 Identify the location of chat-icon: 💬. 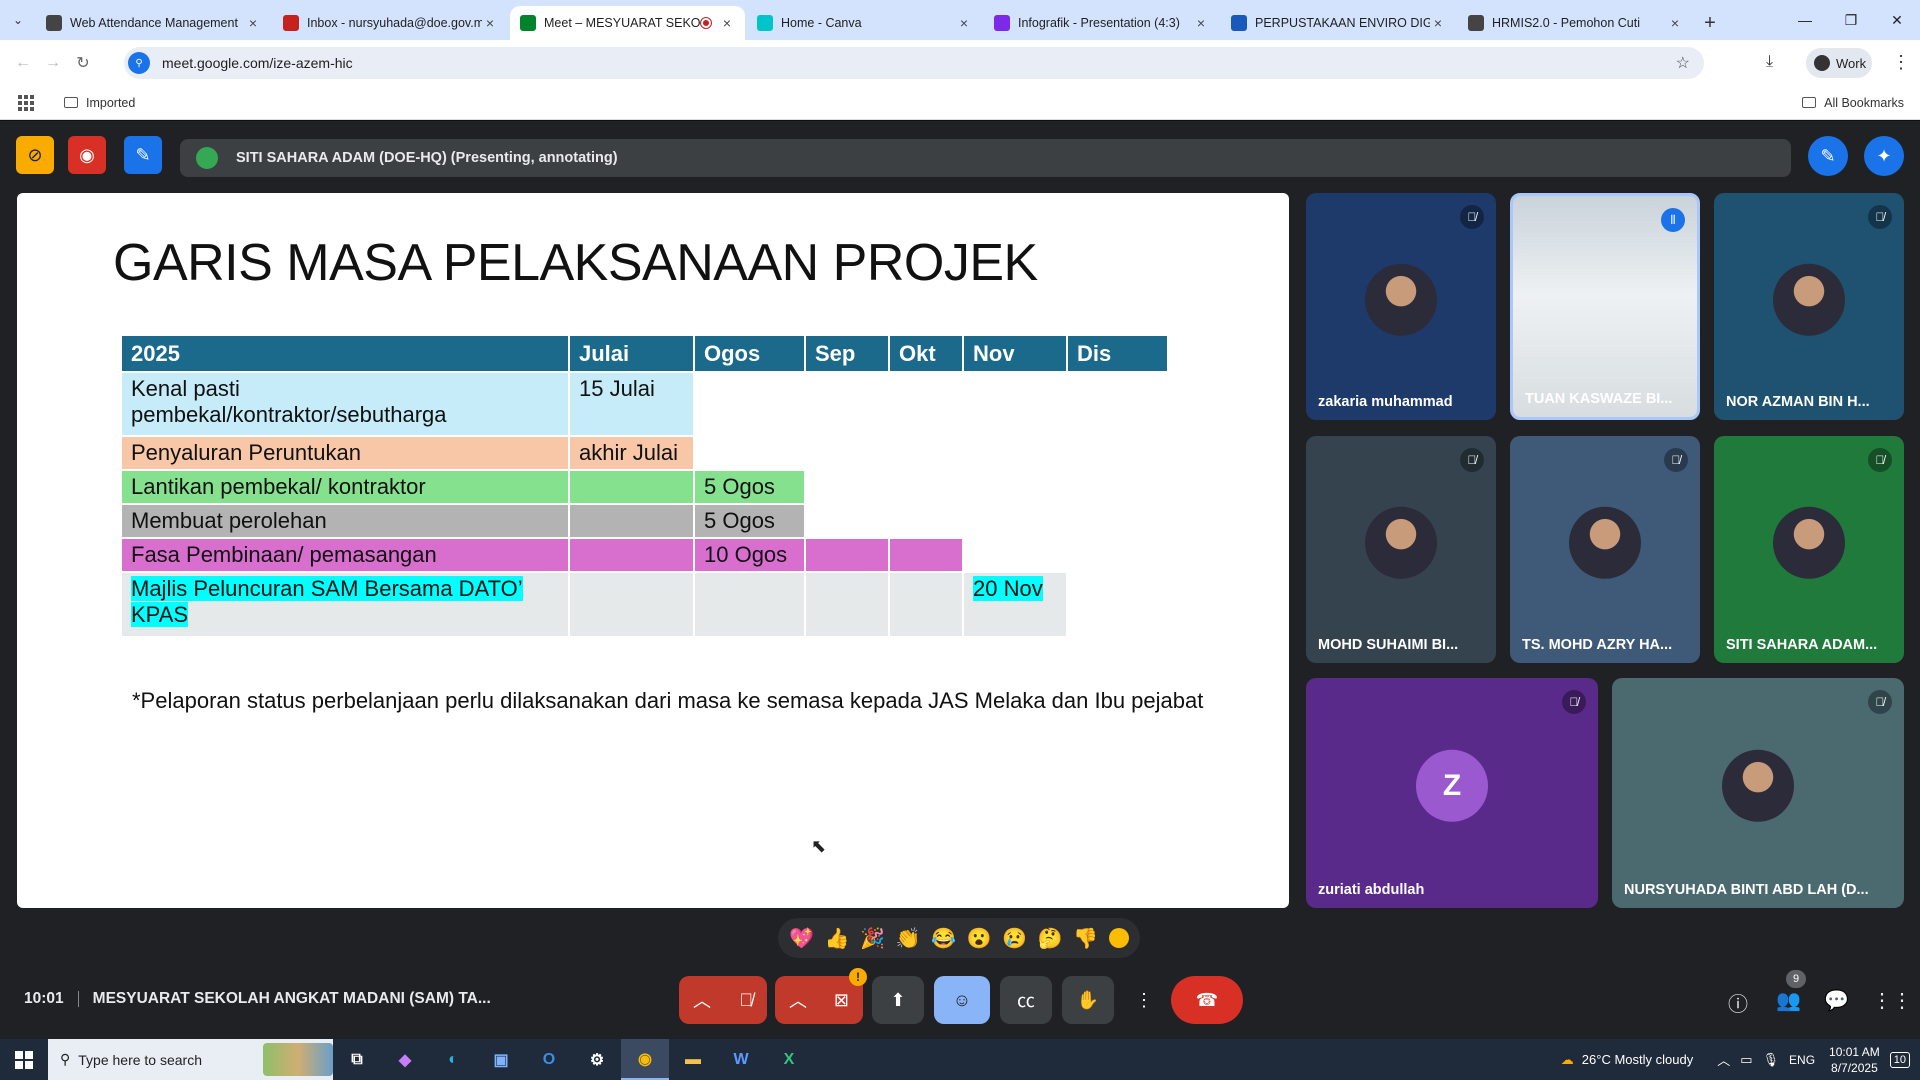
(1836, 1000).